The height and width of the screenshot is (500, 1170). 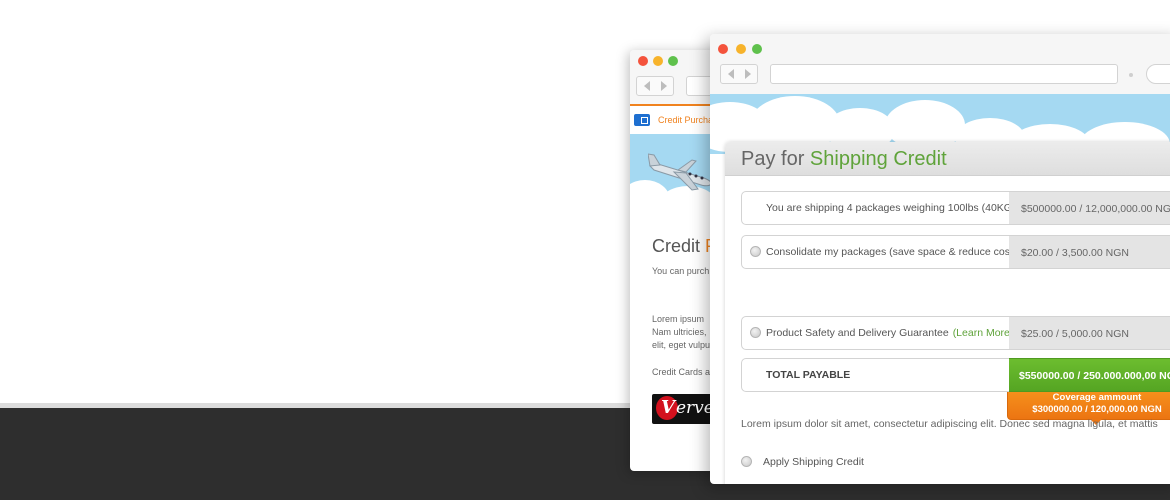 What do you see at coordinates (681, 372) in the screenshot?
I see `credit-cards-label: Credit Cards a` at bounding box center [681, 372].